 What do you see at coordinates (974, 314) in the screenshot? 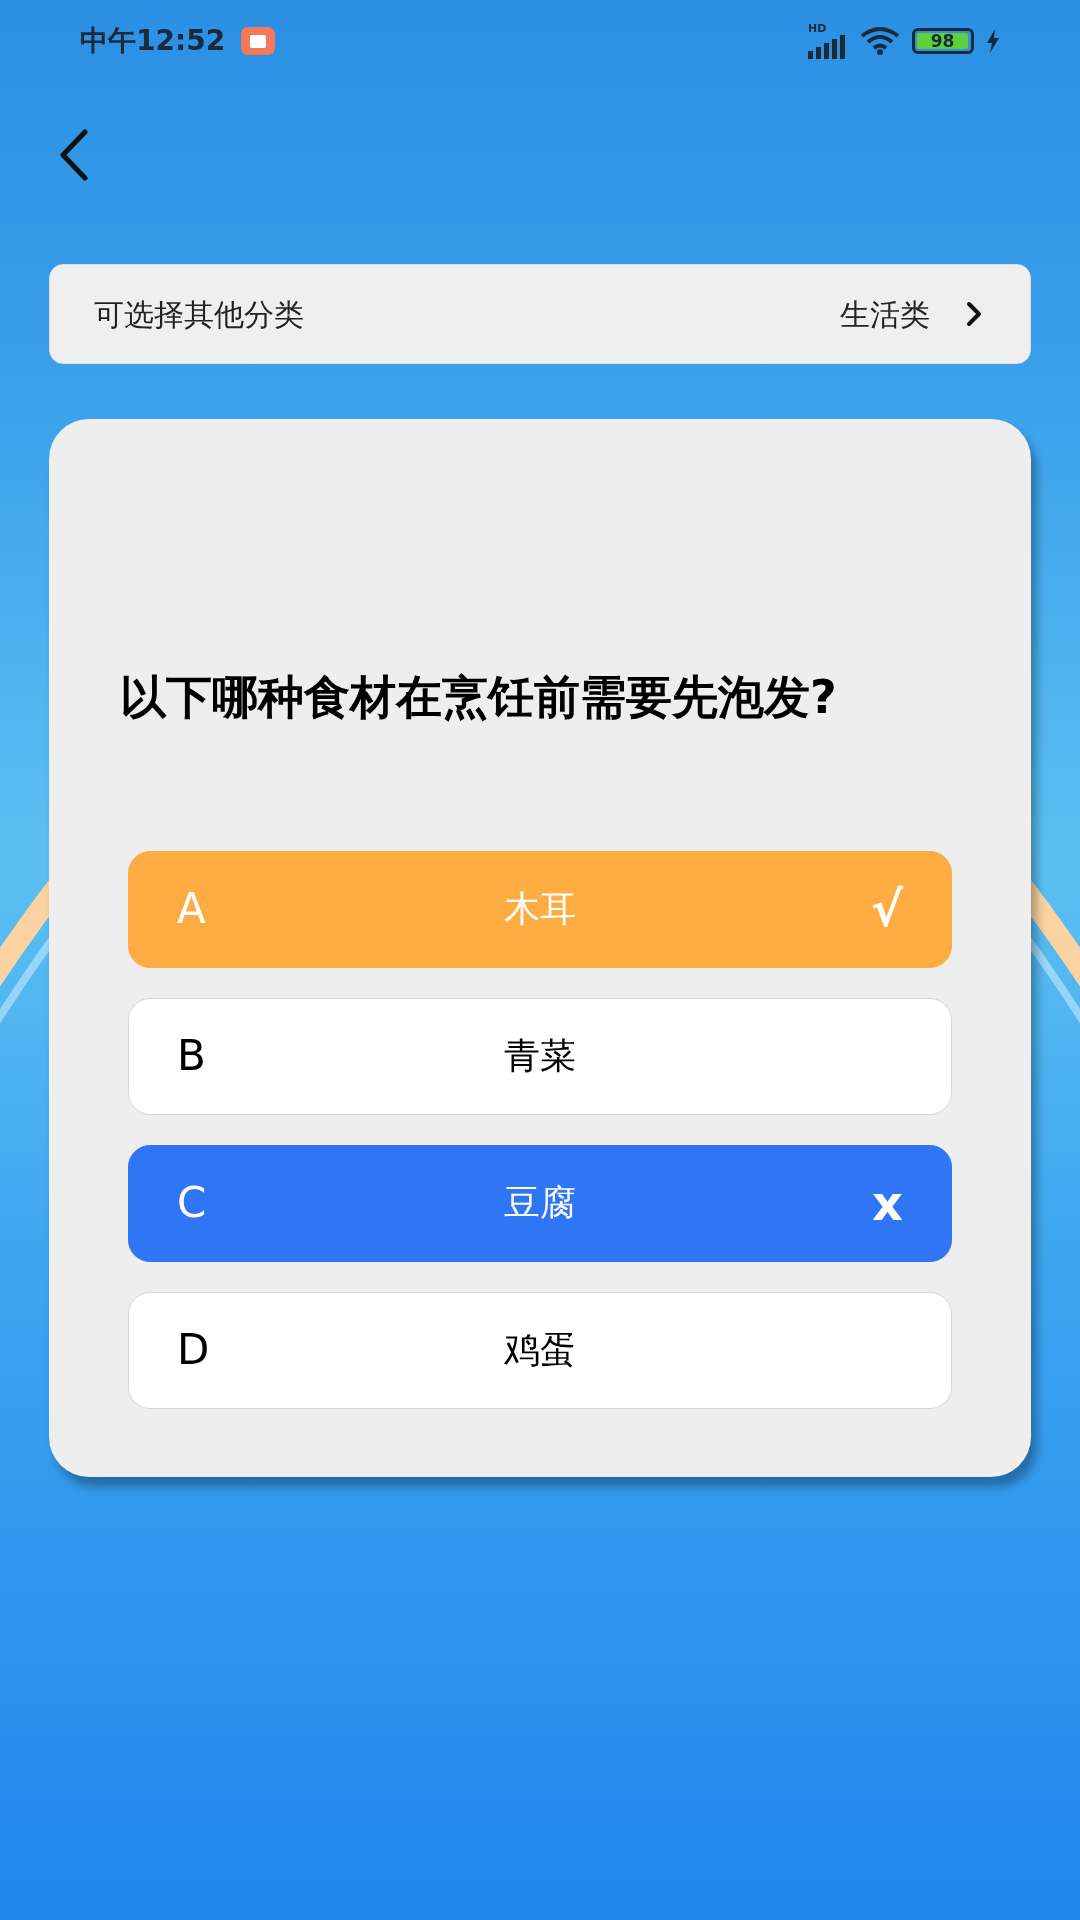
I see `chevron-right-icon` at bounding box center [974, 314].